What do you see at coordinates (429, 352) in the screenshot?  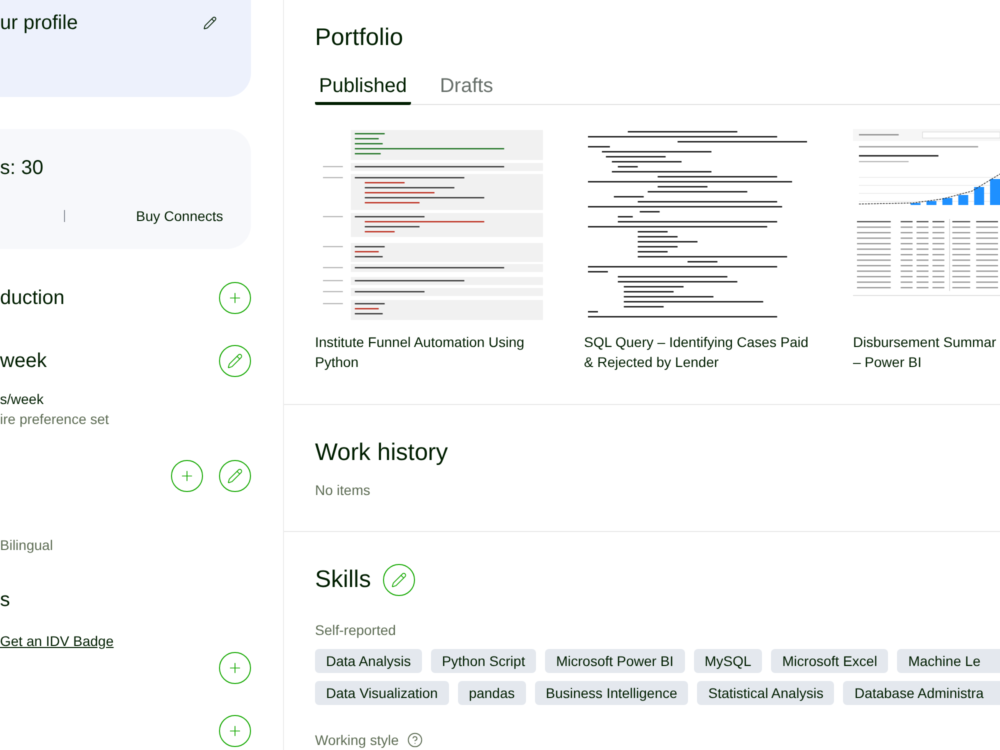 I see `portfolio-item-title: Institute Funnel Automation Using Python` at bounding box center [429, 352].